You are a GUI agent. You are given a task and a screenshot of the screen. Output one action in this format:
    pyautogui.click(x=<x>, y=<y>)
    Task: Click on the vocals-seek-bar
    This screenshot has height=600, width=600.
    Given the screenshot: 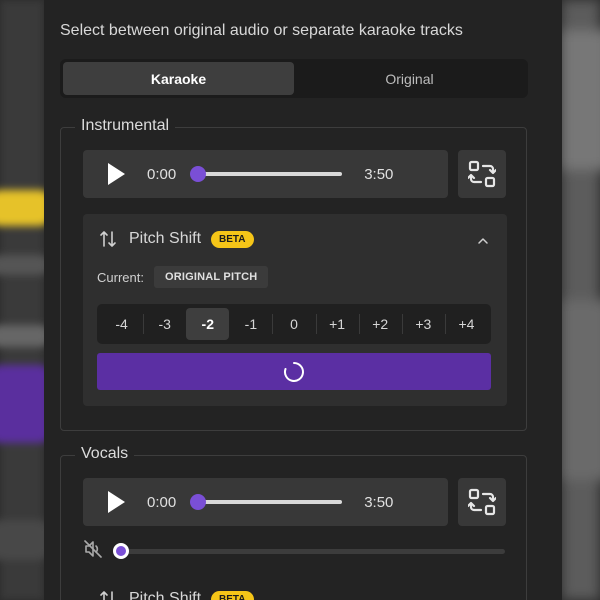 What is the action you would take?
    pyautogui.click(x=266, y=502)
    